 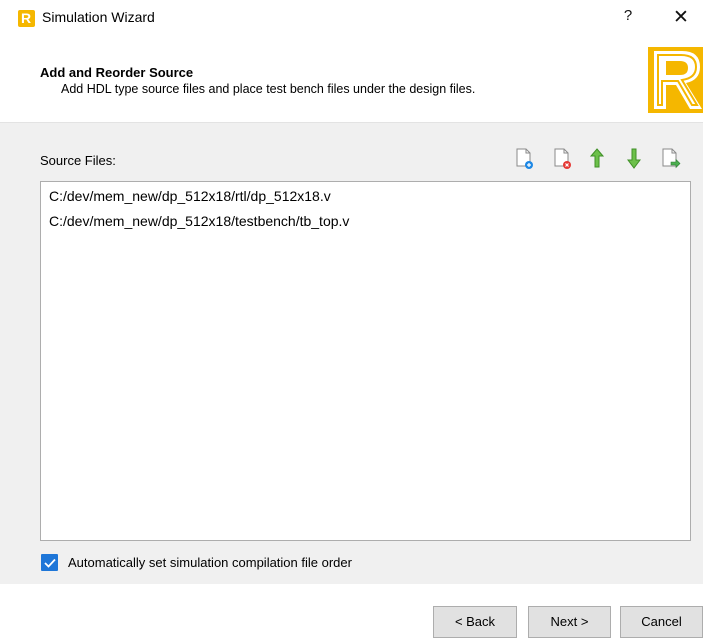 I want to click on wizard-footer: < Back Next > Cancel, so click(x=351, y=612).